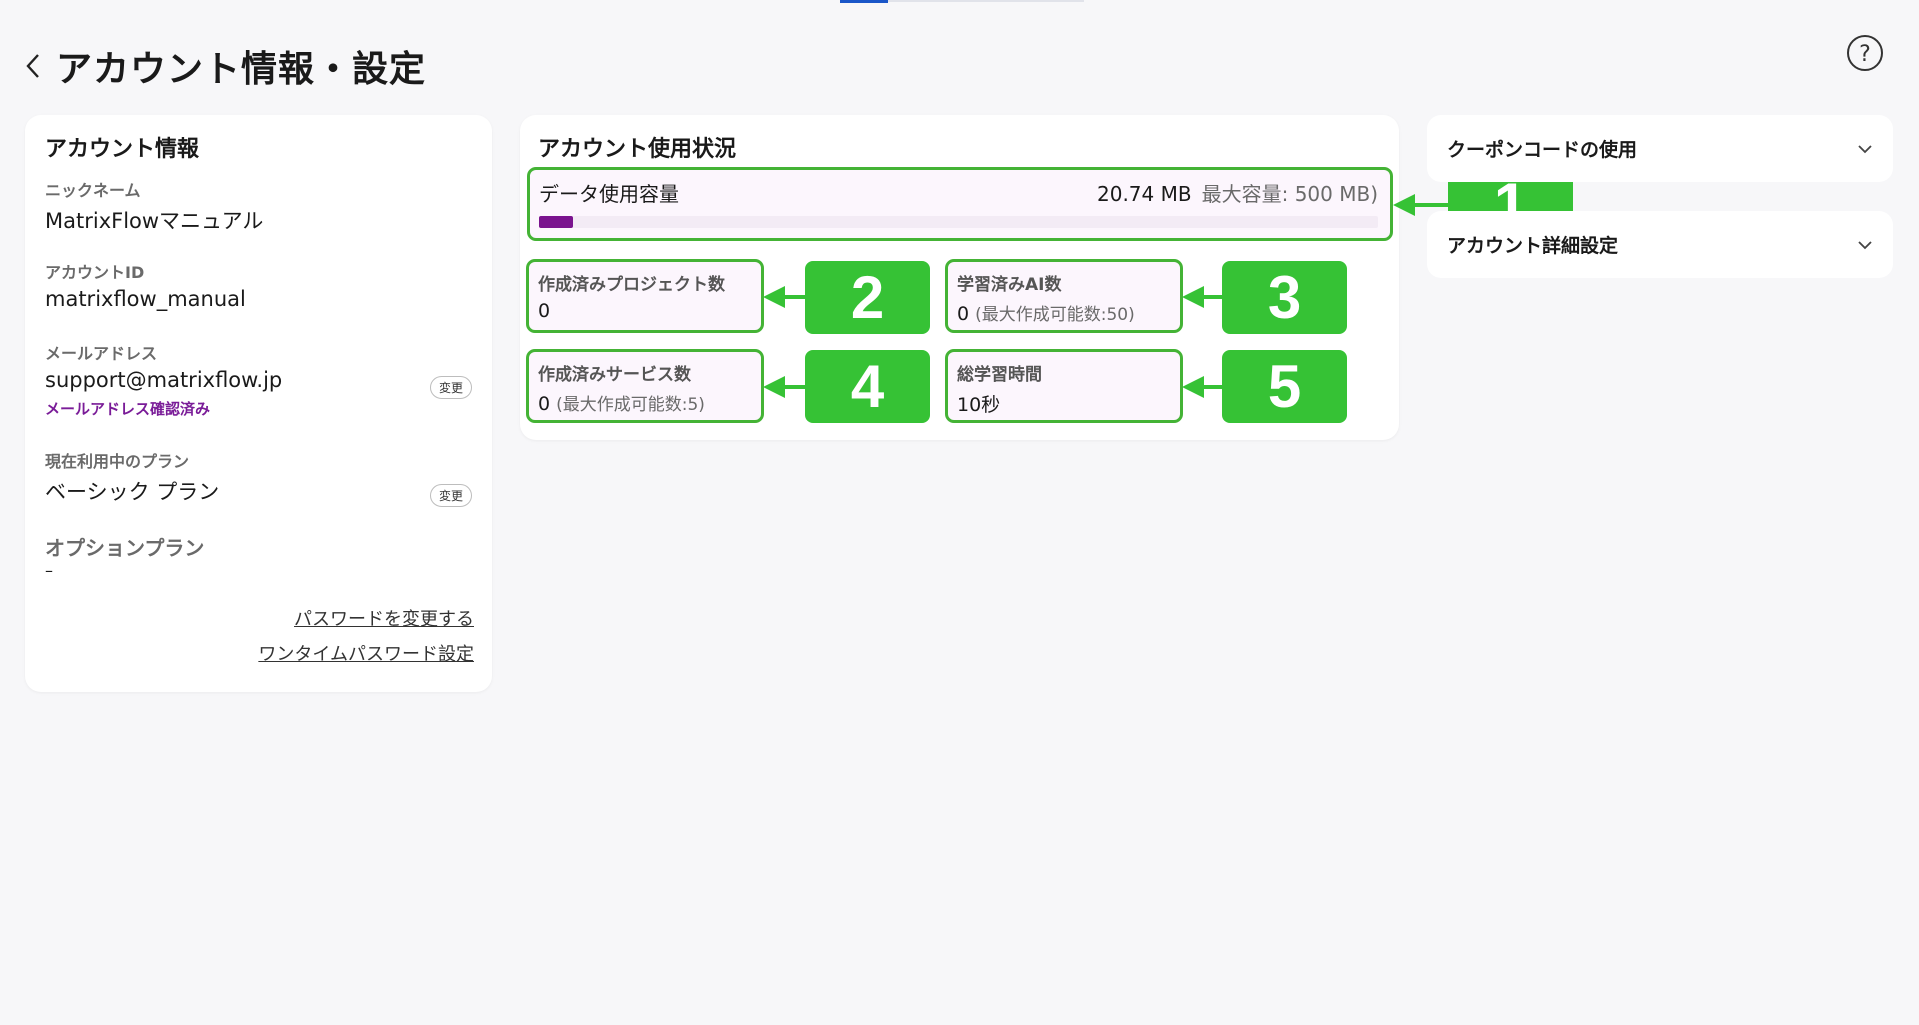  What do you see at coordinates (132, 492) in the screenshot?
I see `plan-value: ベーシック プラン` at bounding box center [132, 492].